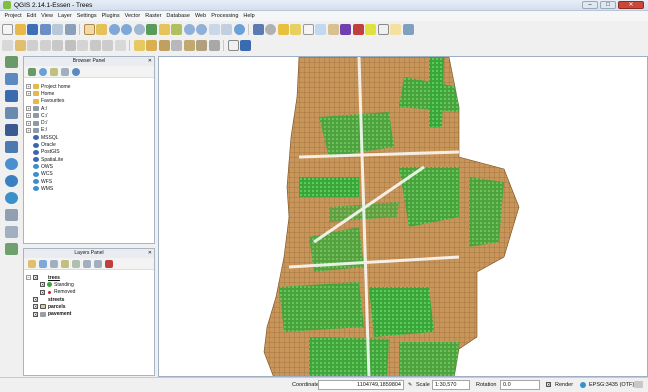 The height and width of the screenshot is (392, 648). Describe the element at coordinates (395, 29) in the screenshot. I see `text-annotation-icon` at that location.